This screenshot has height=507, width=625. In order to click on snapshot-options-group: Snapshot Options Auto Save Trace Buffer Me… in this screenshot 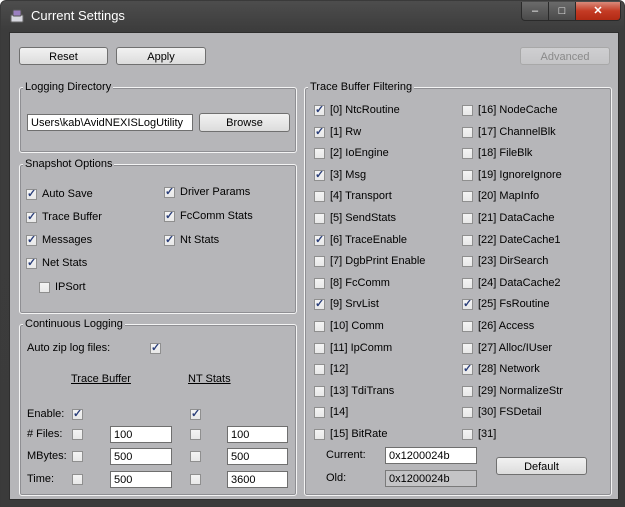, I will do `click(158, 236)`.